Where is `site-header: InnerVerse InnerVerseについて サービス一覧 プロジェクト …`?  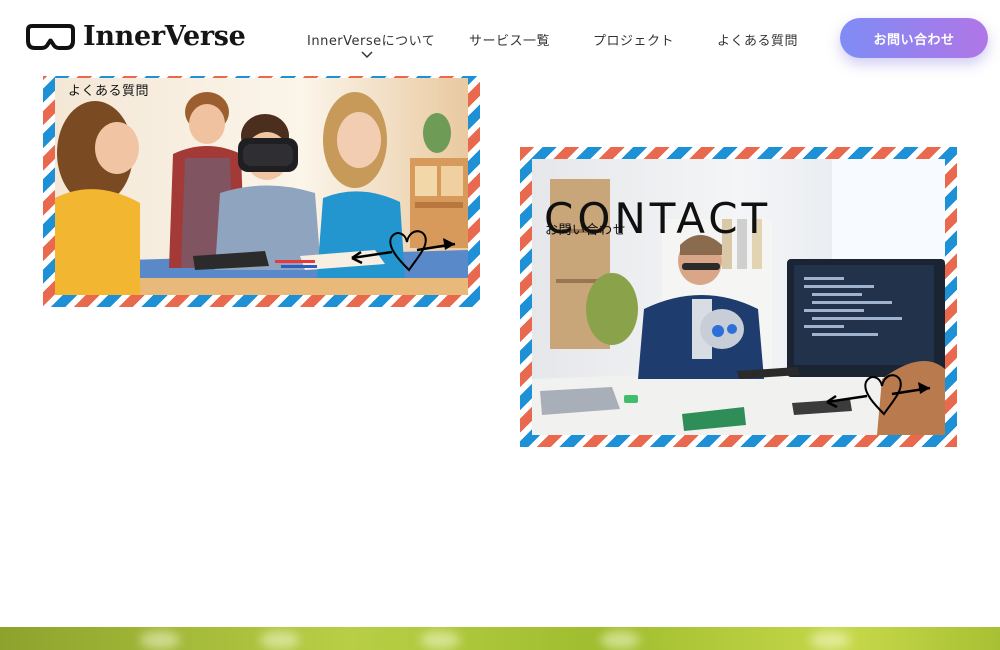 site-header: InnerVerse InnerVerseについて サービス一覧 プロジェクト … is located at coordinates (500, 38).